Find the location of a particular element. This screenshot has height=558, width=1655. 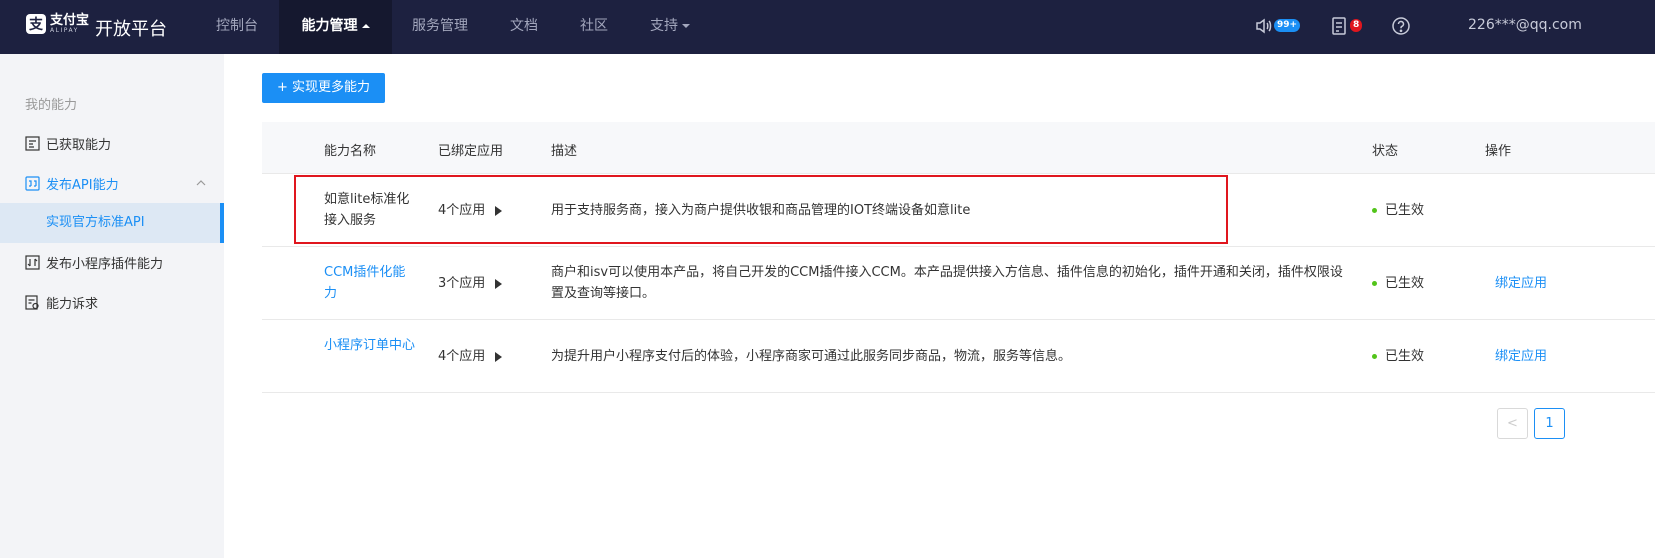

plugin-icon is located at coordinates (32, 262).